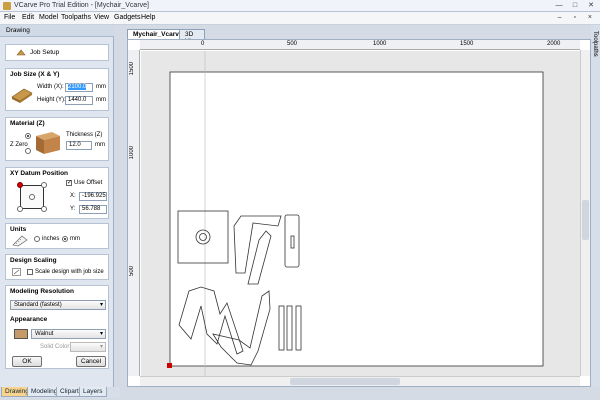 The width and height of the screenshot is (600, 400). I want to click on toolpaths-tab-label: Toolpaths, so click(595, 44).